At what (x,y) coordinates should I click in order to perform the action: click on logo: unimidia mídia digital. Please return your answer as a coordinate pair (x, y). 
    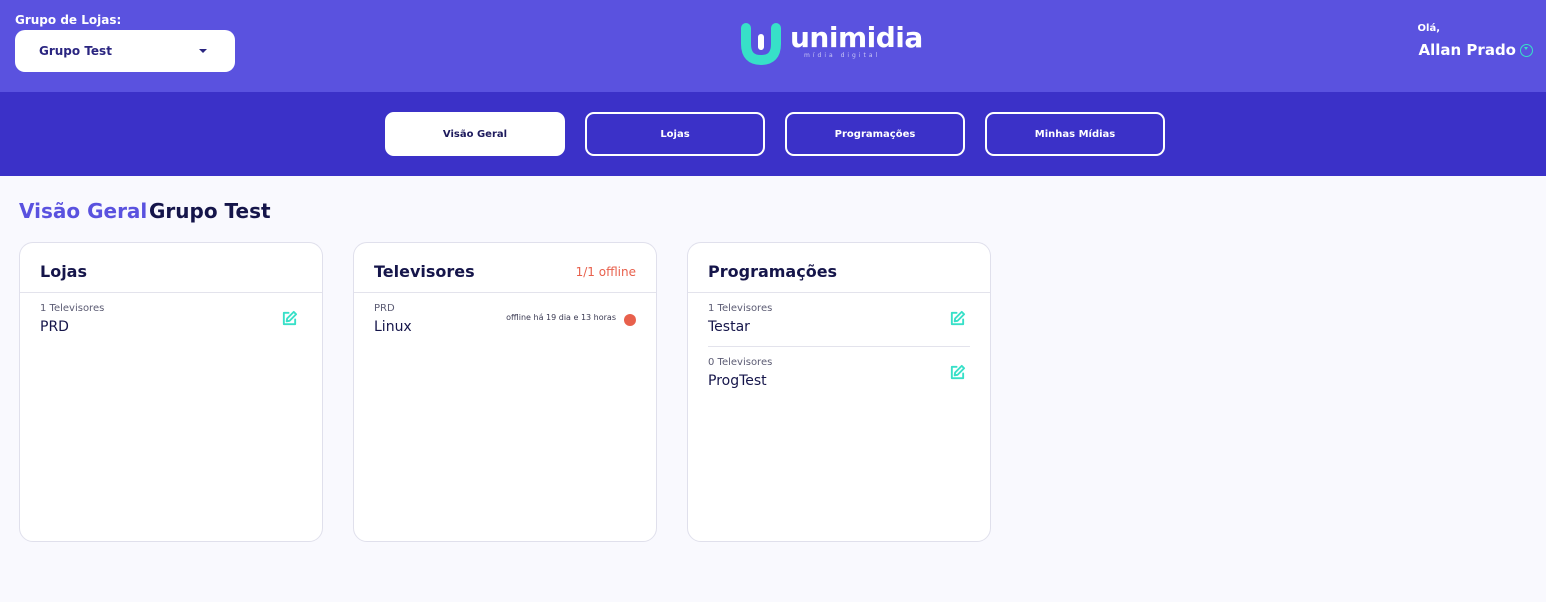
    Looking at the image, I should click on (831, 43).